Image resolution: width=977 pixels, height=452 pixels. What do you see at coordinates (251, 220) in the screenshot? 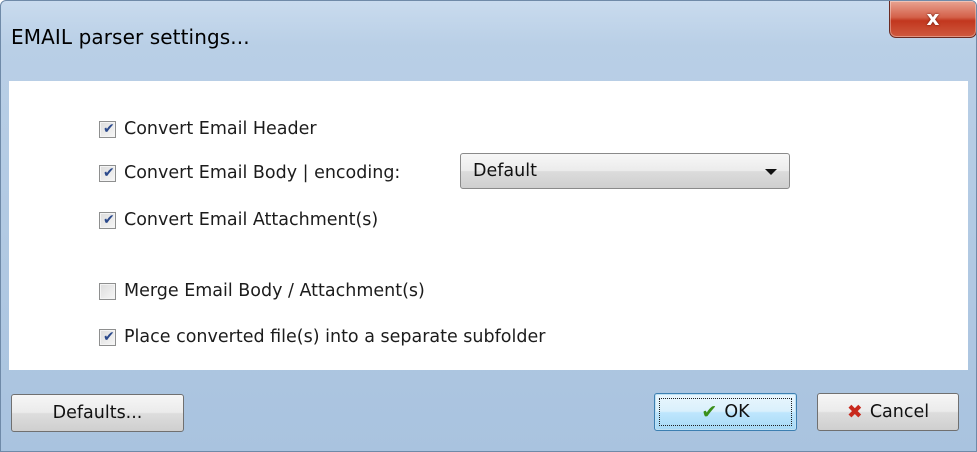
I see `convert-attachments-label: Convert Email Attachment(s)` at bounding box center [251, 220].